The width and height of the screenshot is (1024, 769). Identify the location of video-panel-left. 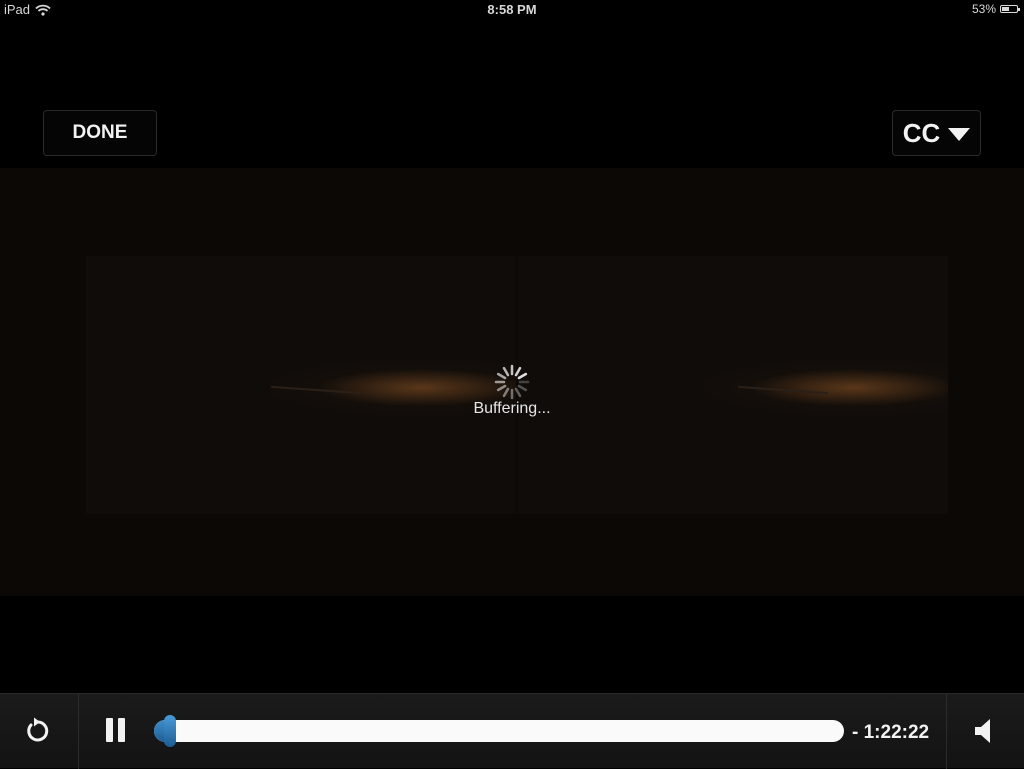
(301, 385).